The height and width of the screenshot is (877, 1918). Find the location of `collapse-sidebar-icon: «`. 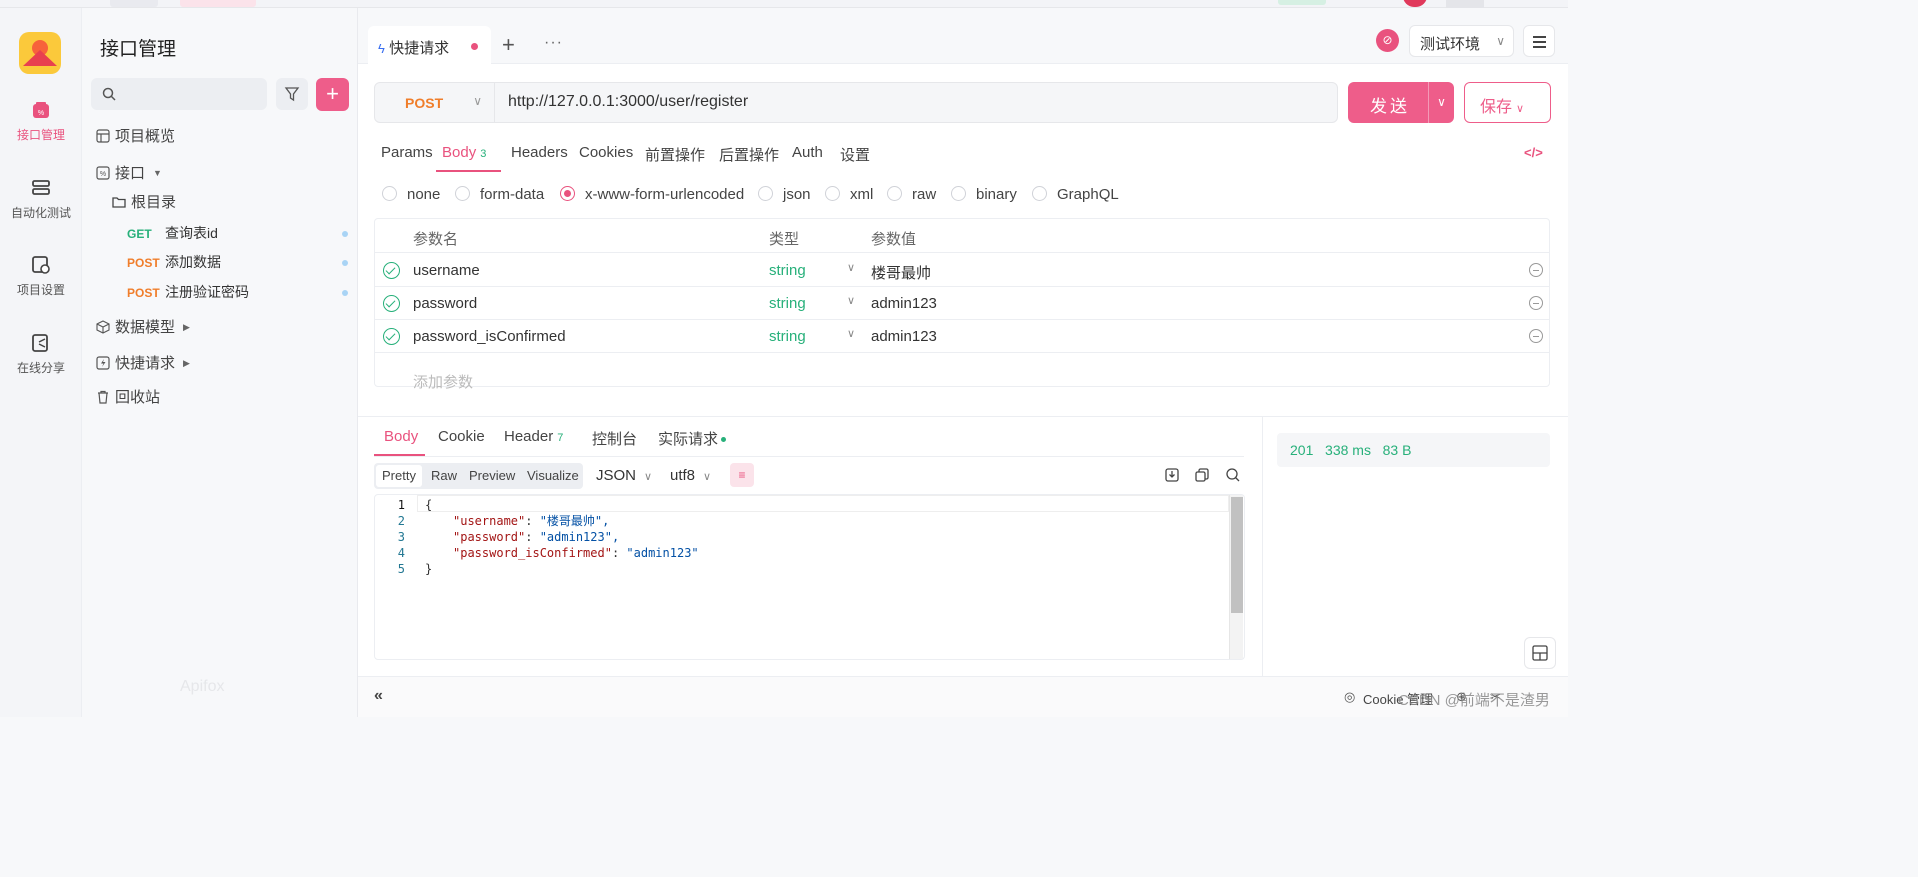

collapse-sidebar-icon: « is located at coordinates (378, 696).